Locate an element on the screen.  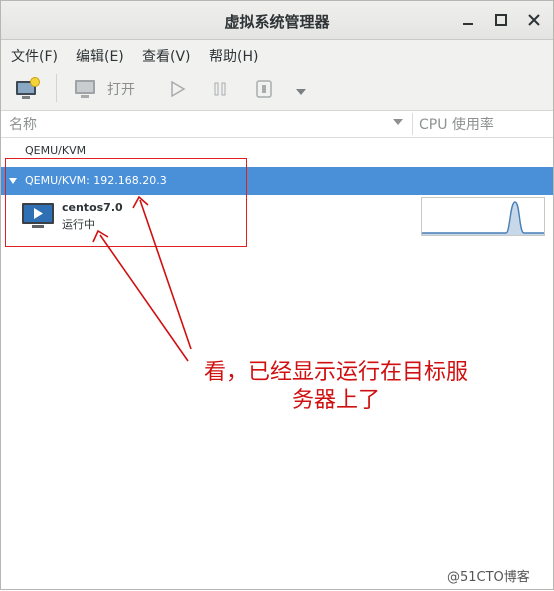
watermark: @51CTO博客 is located at coordinates (488, 577).